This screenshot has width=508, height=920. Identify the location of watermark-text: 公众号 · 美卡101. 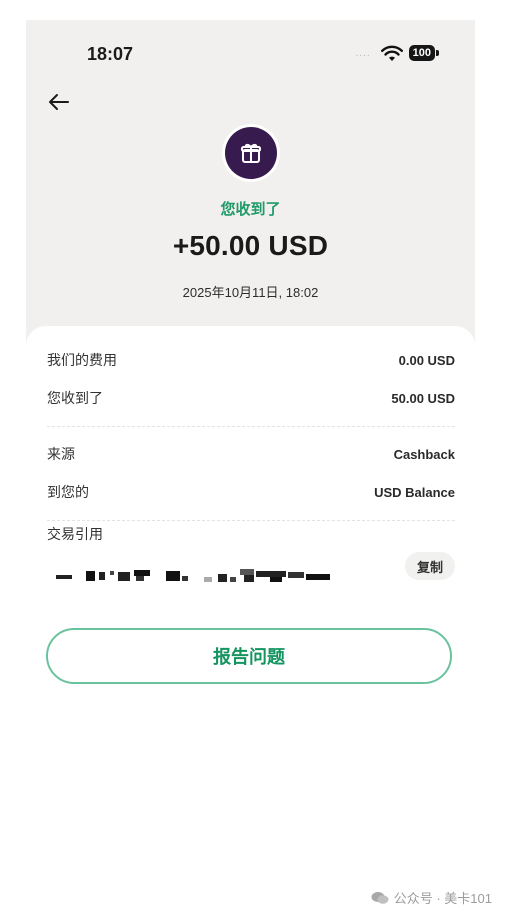
(442, 898).